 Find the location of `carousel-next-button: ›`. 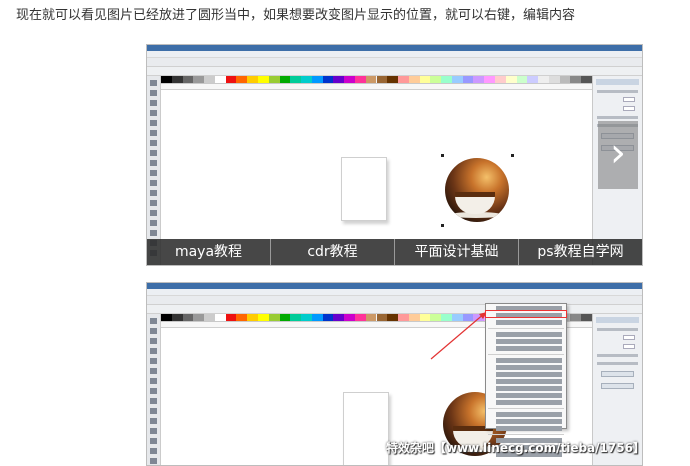

carousel-next-button: › is located at coordinates (618, 155).